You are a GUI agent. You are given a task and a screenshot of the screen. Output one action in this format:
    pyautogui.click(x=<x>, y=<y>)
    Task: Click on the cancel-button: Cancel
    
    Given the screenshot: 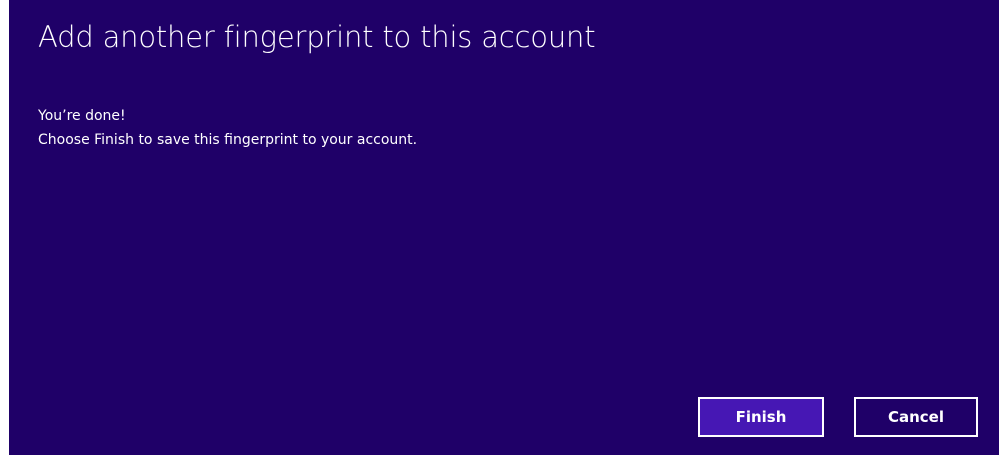 What is the action you would take?
    pyautogui.click(x=916, y=417)
    